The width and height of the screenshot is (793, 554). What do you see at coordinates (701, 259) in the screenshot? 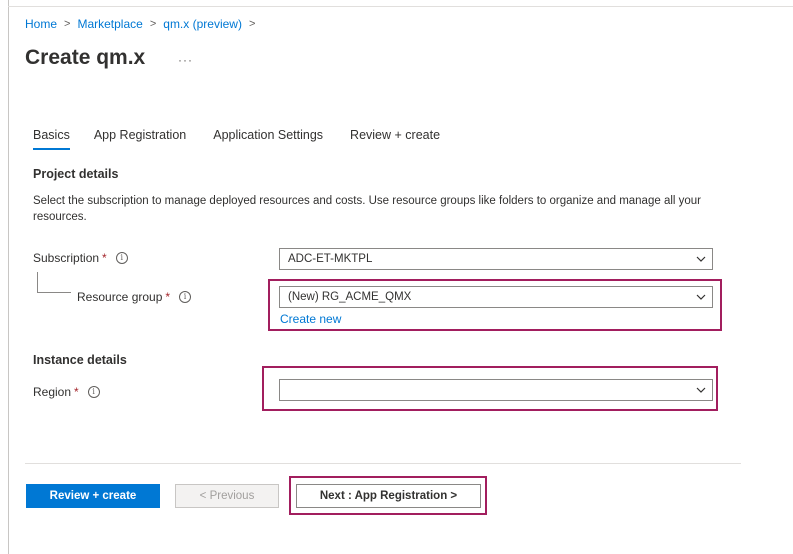
I see `chevron-down-icon` at bounding box center [701, 259].